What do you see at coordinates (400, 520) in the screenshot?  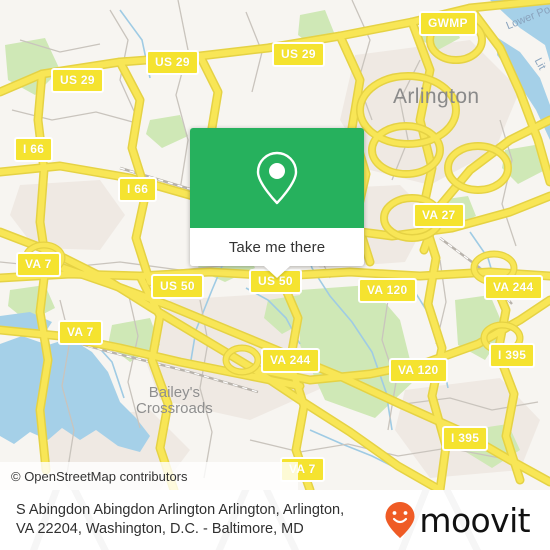 I see `moovit-smiley-pin-icon` at bounding box center [400, 520].